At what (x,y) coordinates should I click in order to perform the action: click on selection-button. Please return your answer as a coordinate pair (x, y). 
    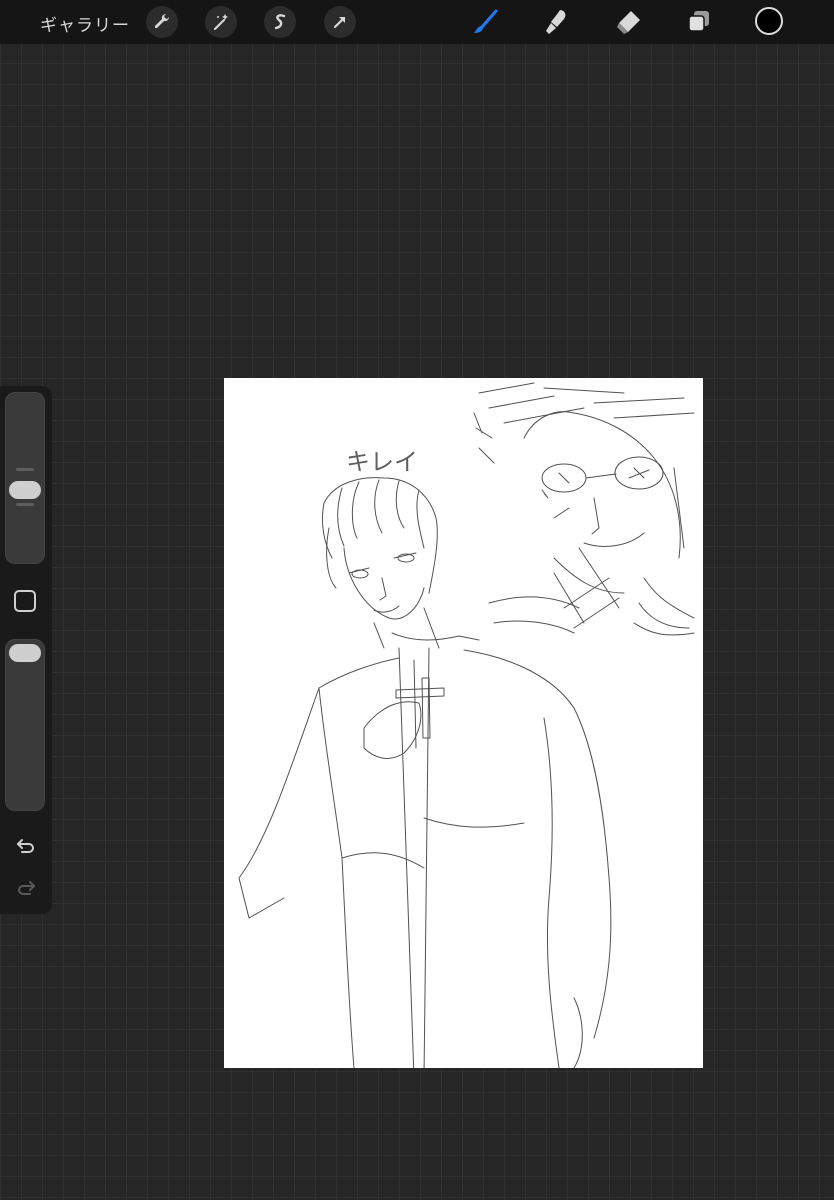
    Looking at the image, I should click on (280, 22).